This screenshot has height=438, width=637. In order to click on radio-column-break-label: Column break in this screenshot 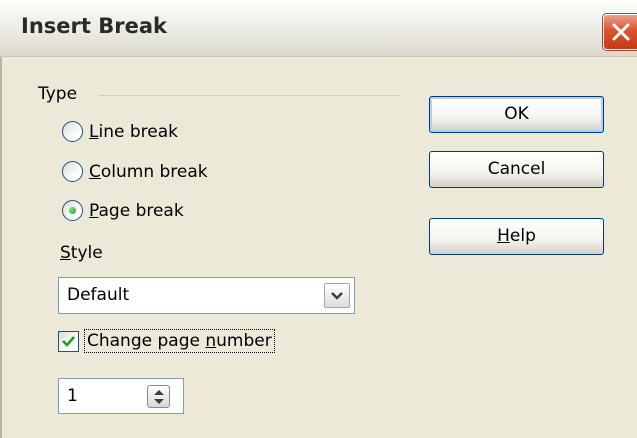, I will do `click(148, 171)`.